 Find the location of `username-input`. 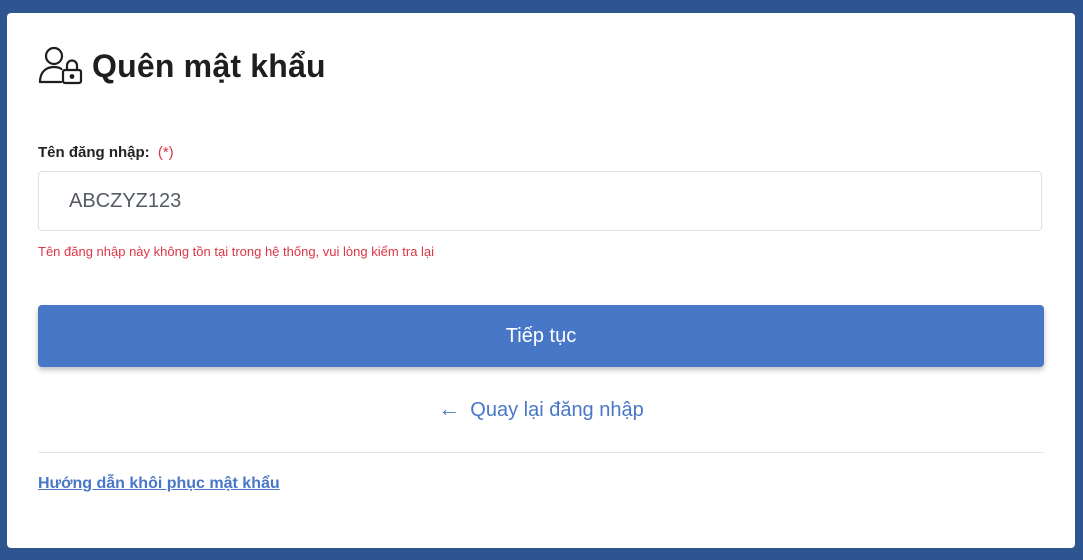

username-input is located at coordinates (540, 201).